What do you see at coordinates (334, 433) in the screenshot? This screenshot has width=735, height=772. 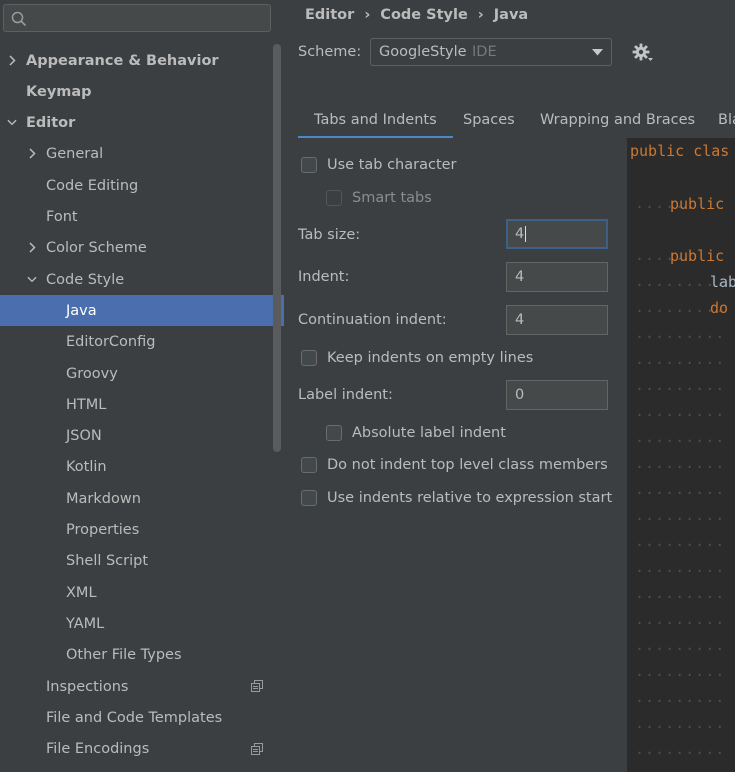 I see `absolute-label-indent-checkbox` at bounding box center [334, 433].